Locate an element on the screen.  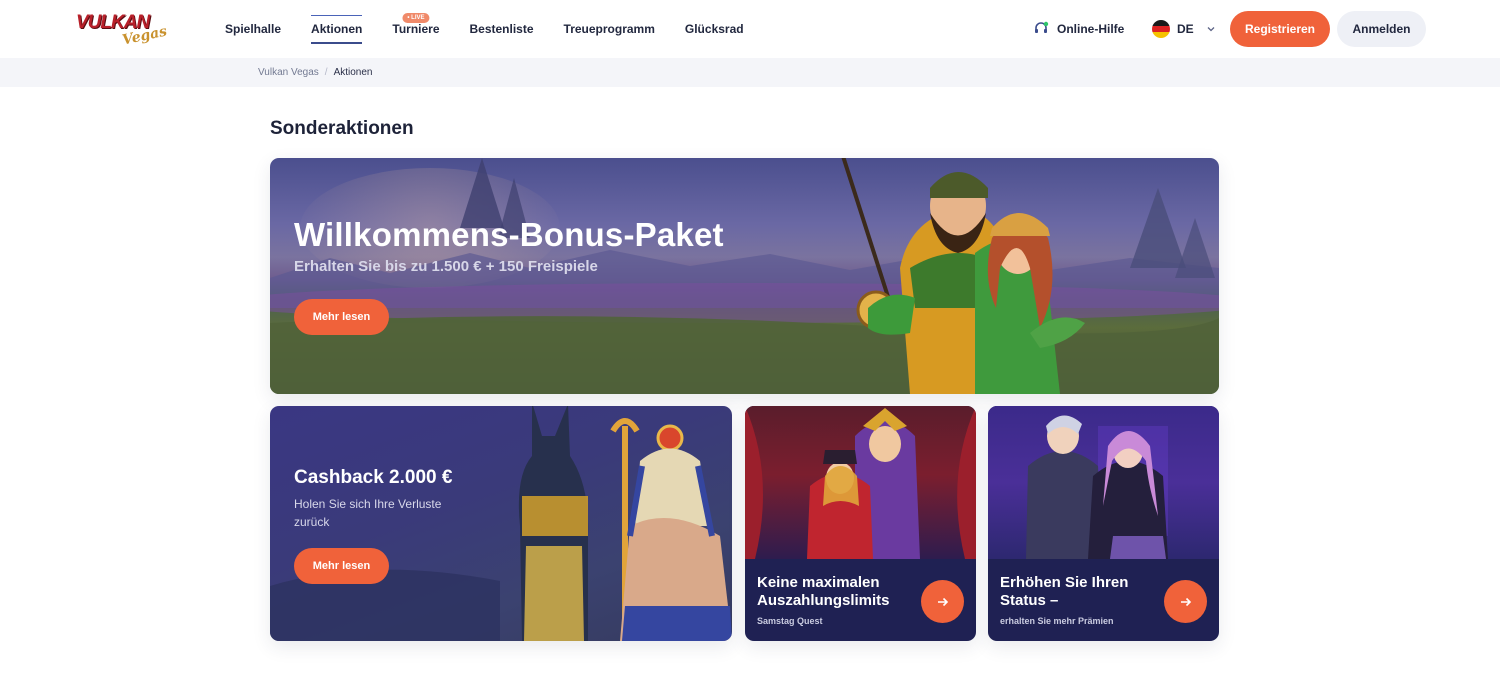
register-button: Registrieren is located at coordinates (1280, 29).